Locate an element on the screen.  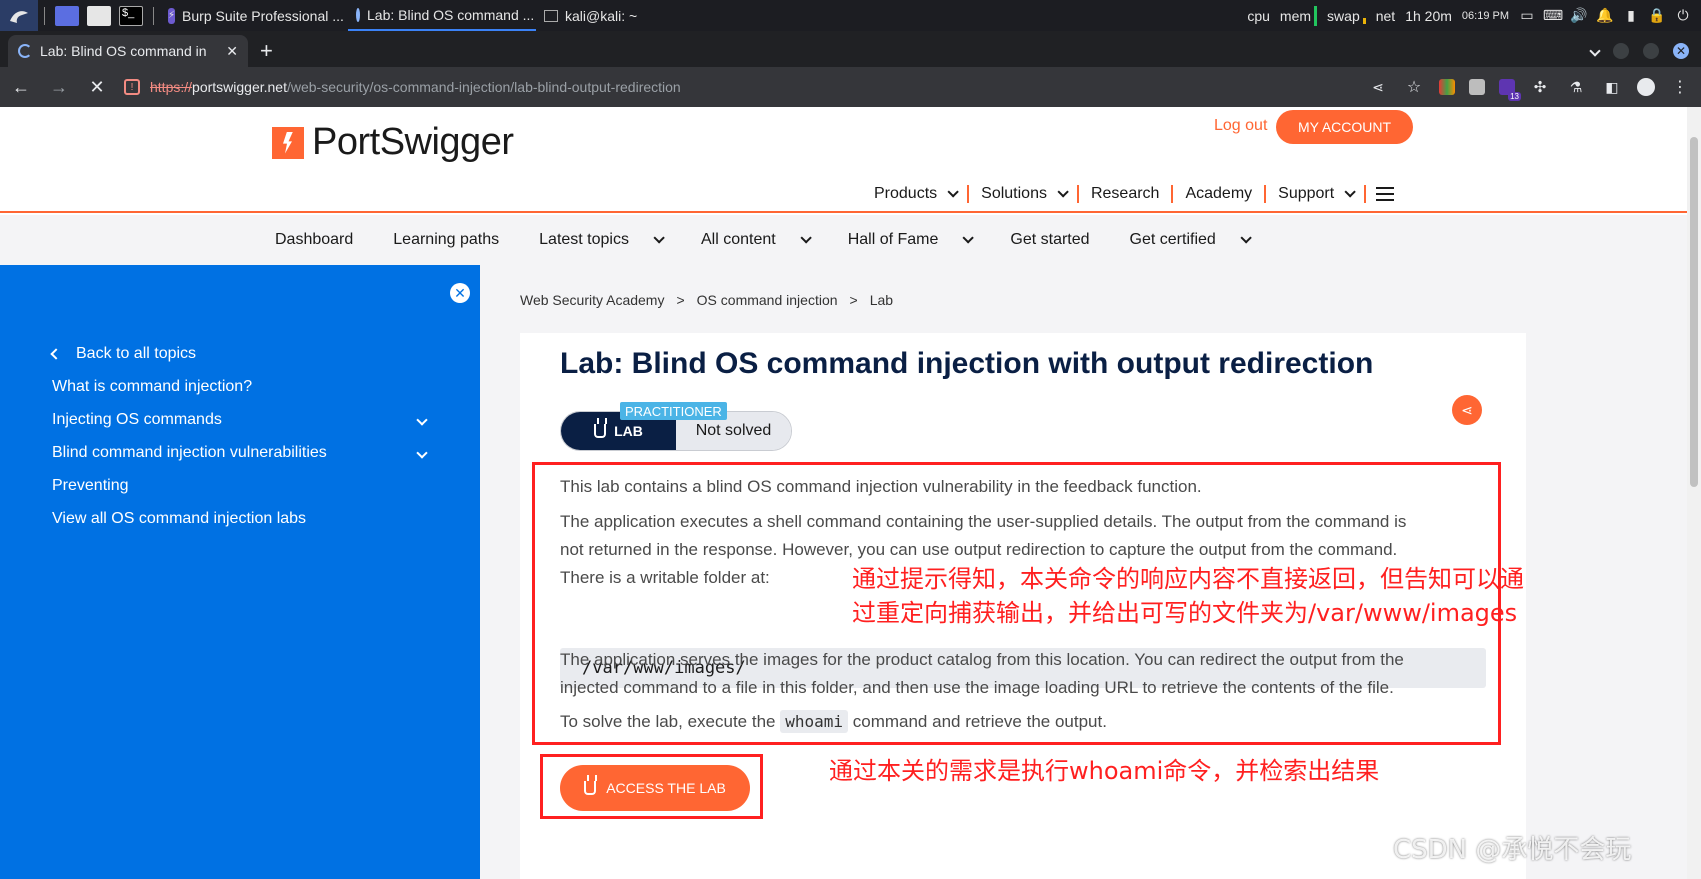
page-scrollbar is located at coordinates (1694, 493).